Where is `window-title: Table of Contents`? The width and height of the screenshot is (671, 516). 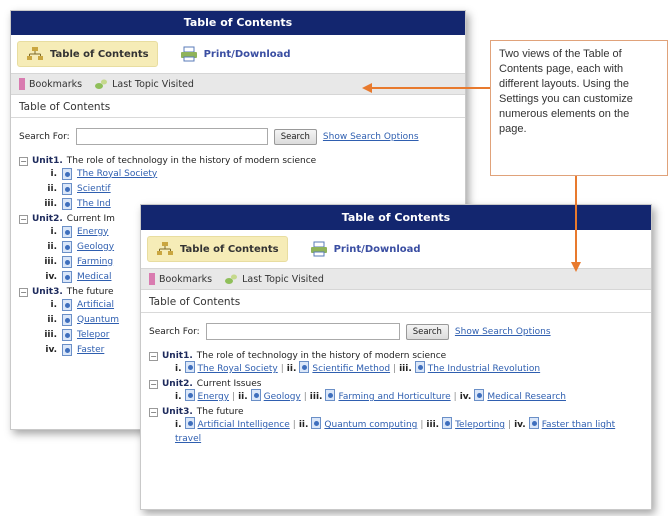 window-title: Table of Contents is located at coordinates (238, 23).